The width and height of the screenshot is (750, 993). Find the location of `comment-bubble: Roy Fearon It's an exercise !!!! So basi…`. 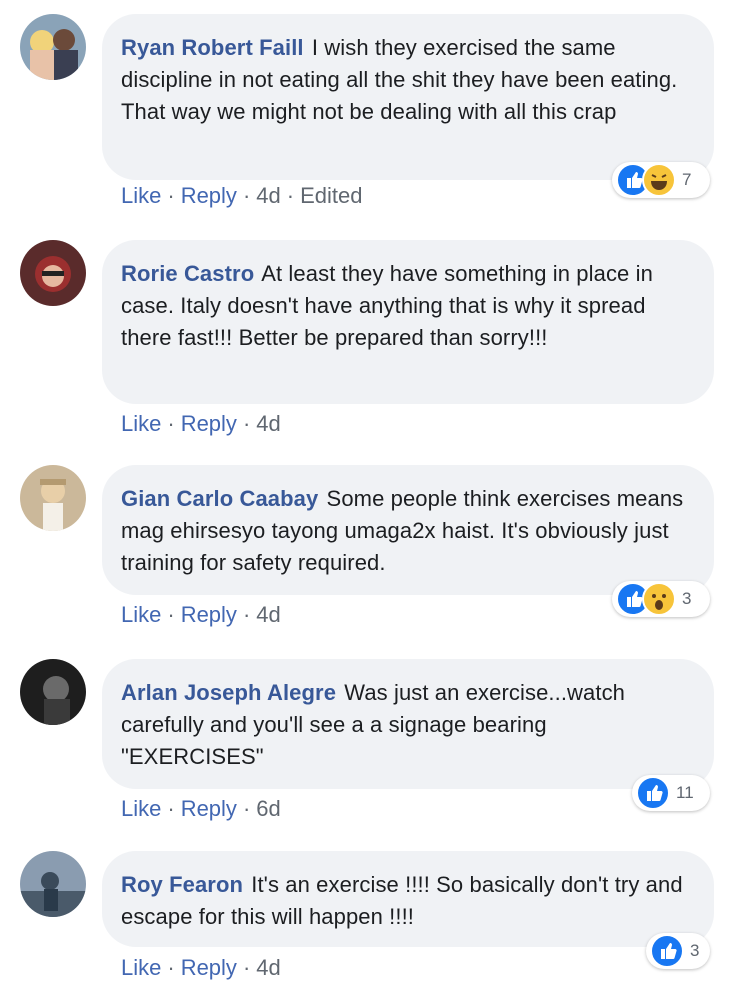

comment-bubble: Roy Fearon It's an exercise !!!! So basi… is located at coordinates (408, 899).